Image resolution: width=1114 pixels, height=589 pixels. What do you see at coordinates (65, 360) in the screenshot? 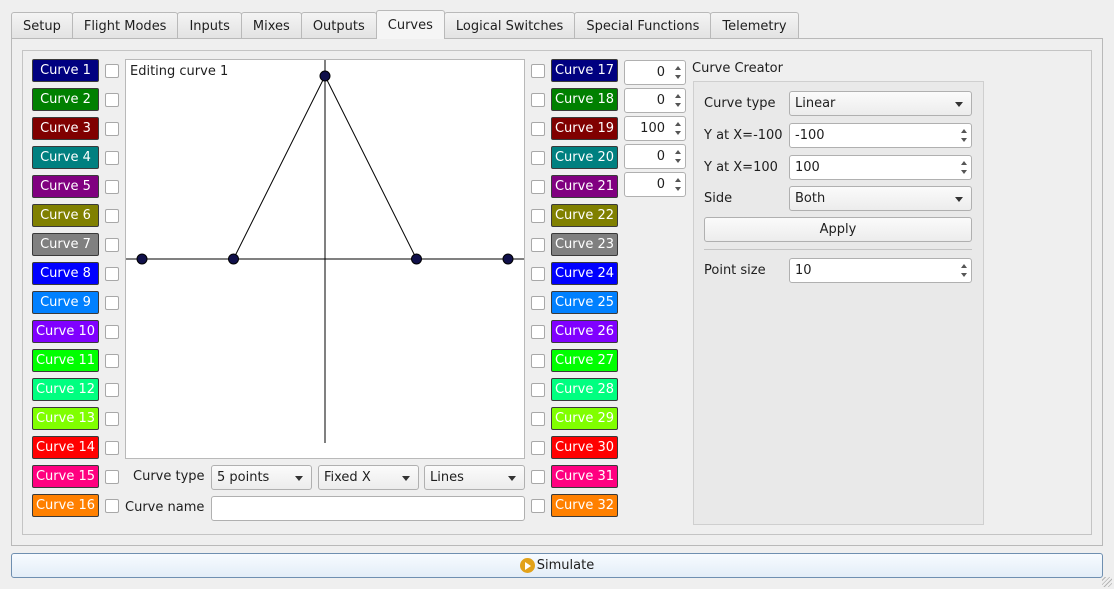
I see `curve-button: Curve 11` at bounding box center [65, 360].